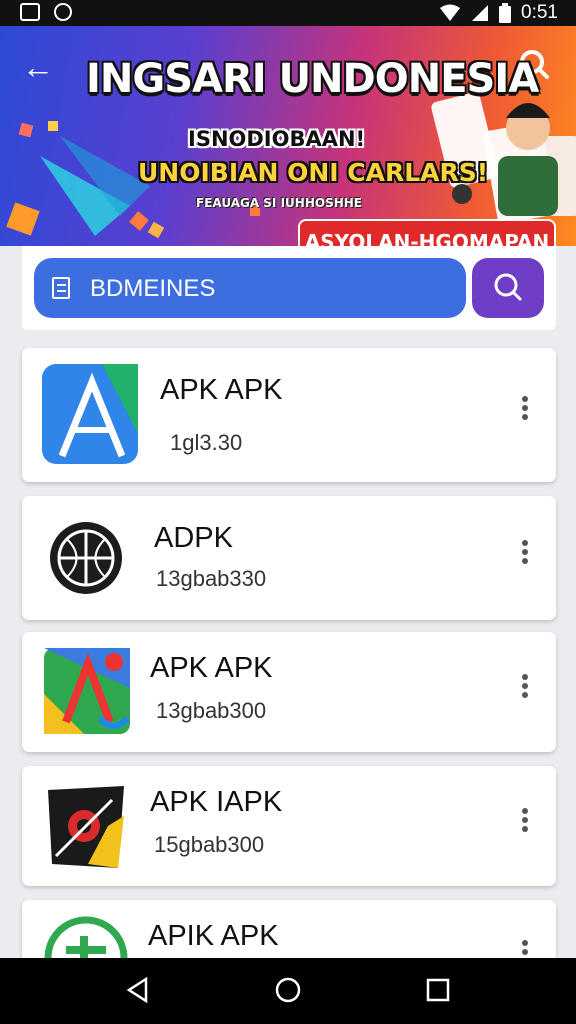  I want to click on list-item: APK IAPK 15gbab300, so click(289, 826).